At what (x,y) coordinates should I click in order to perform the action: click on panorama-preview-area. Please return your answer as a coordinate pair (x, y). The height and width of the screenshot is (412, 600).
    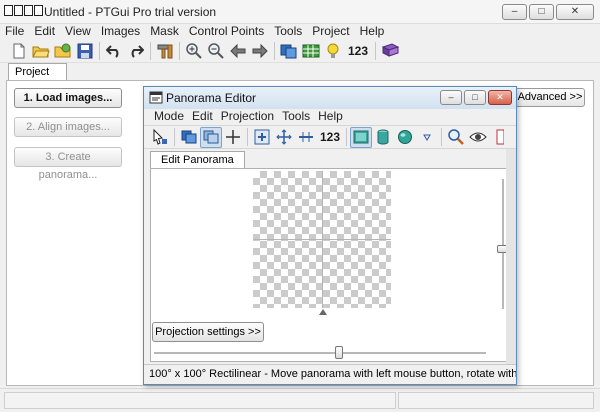
    Looking at the image, I should click on (322, 239).